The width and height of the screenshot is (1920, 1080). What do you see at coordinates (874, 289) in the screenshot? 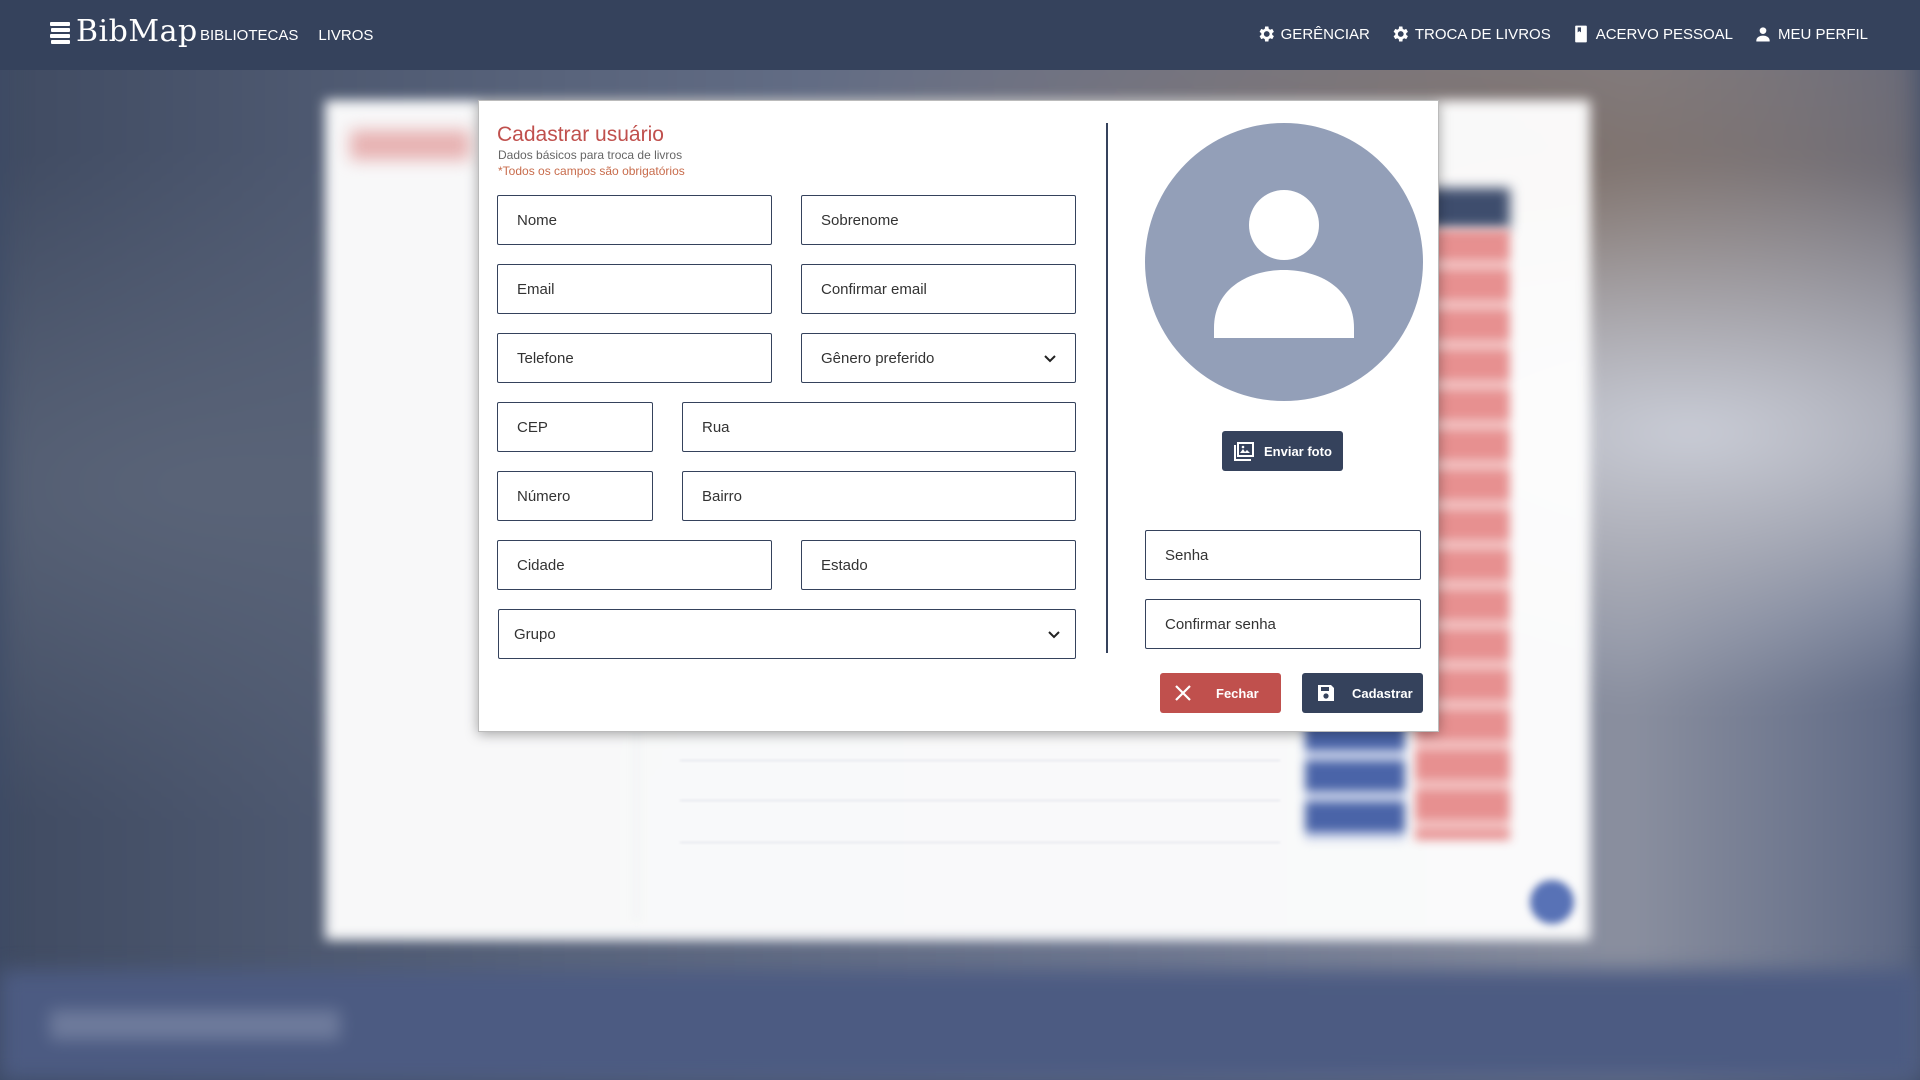
I see `confirm-email-placeholder: Confirmar email` at bounding box center [874, 289].